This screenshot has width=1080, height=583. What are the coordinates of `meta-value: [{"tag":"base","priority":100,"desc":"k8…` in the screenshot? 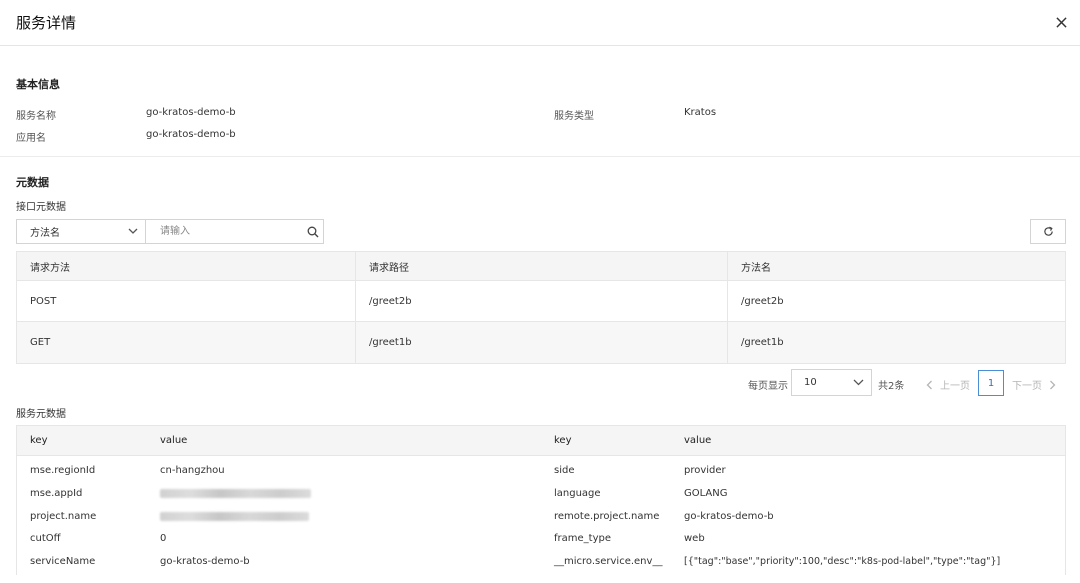 It's located at (842, 561).